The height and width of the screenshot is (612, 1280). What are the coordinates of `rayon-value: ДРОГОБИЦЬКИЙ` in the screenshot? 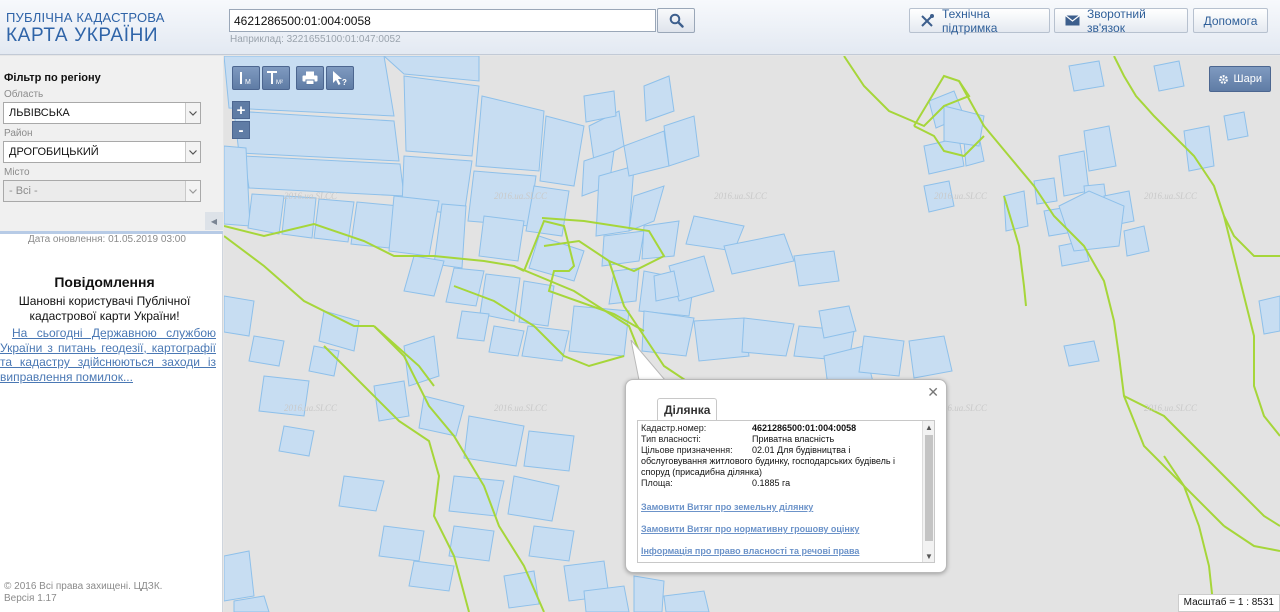 It's located at (54, 152).